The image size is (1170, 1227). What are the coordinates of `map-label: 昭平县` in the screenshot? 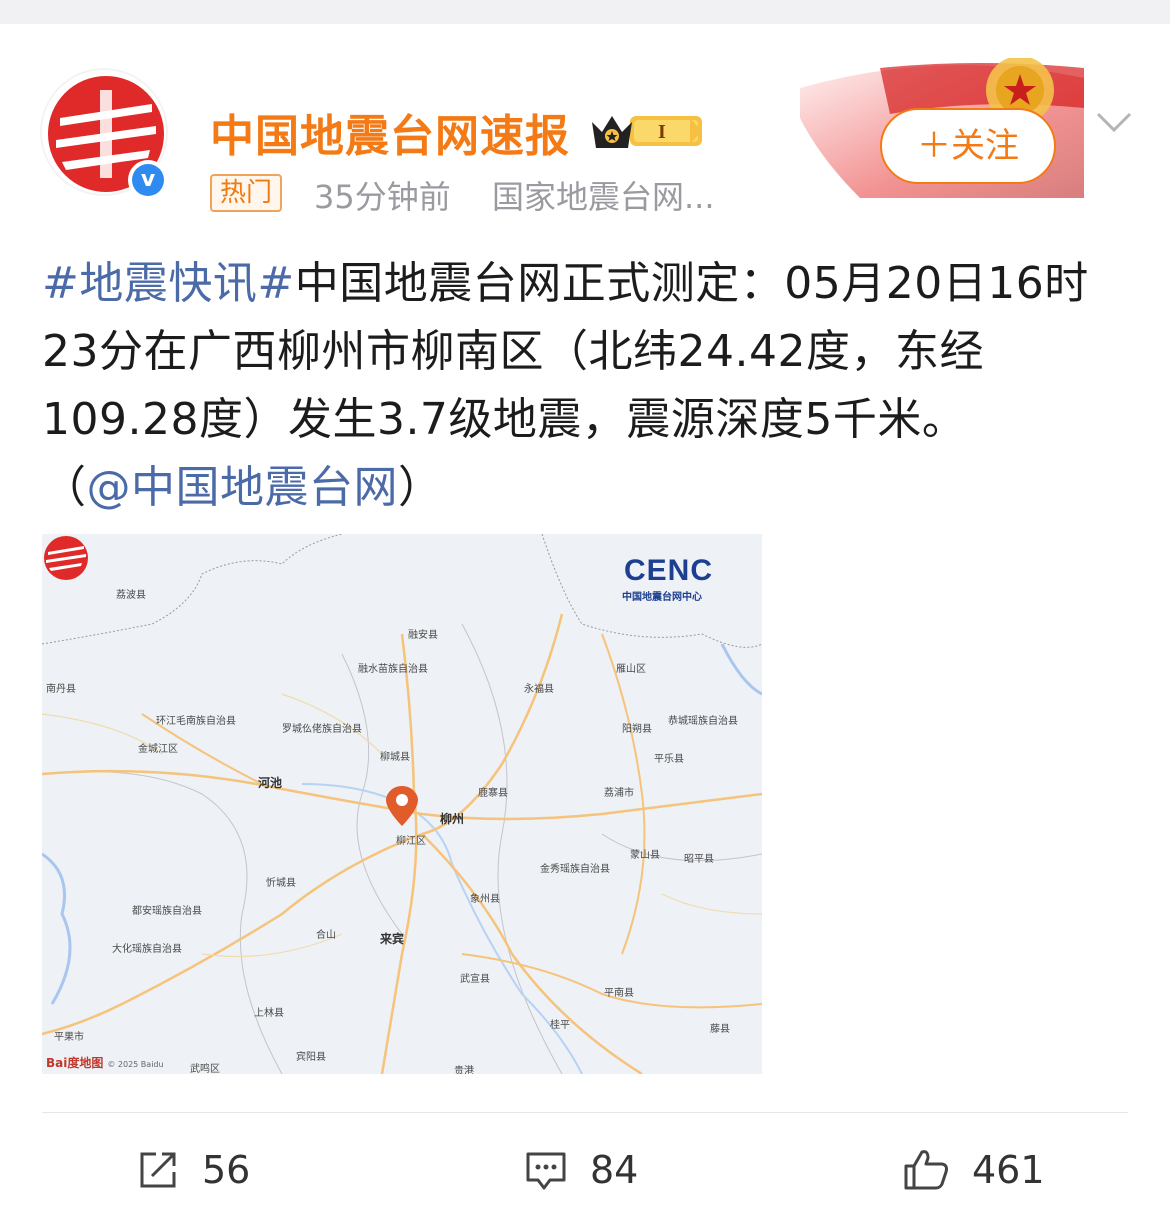 It's located at (699, 859).